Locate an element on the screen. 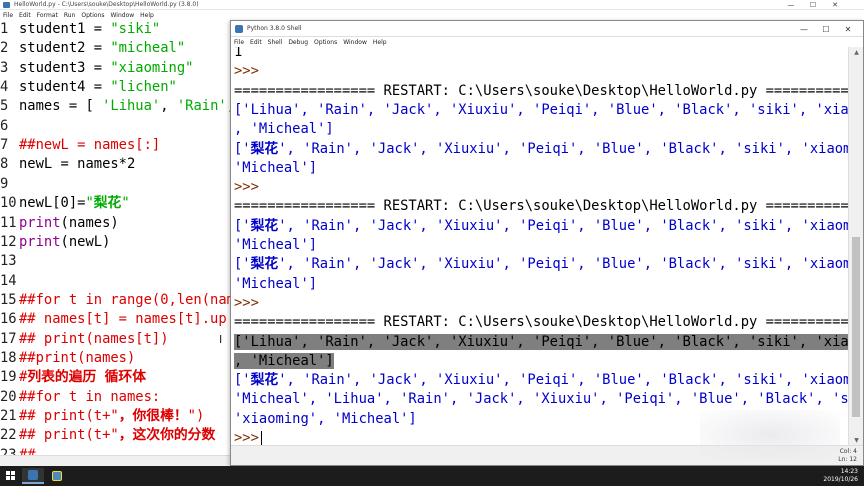  editor-menu-format: Format is located at coordinates (47, 15).